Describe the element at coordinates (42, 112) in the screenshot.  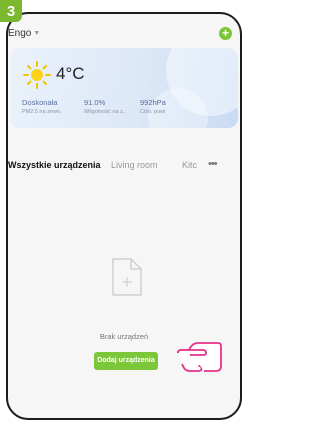
I see `stat-label: PM2.5 na zewn.` at that location.